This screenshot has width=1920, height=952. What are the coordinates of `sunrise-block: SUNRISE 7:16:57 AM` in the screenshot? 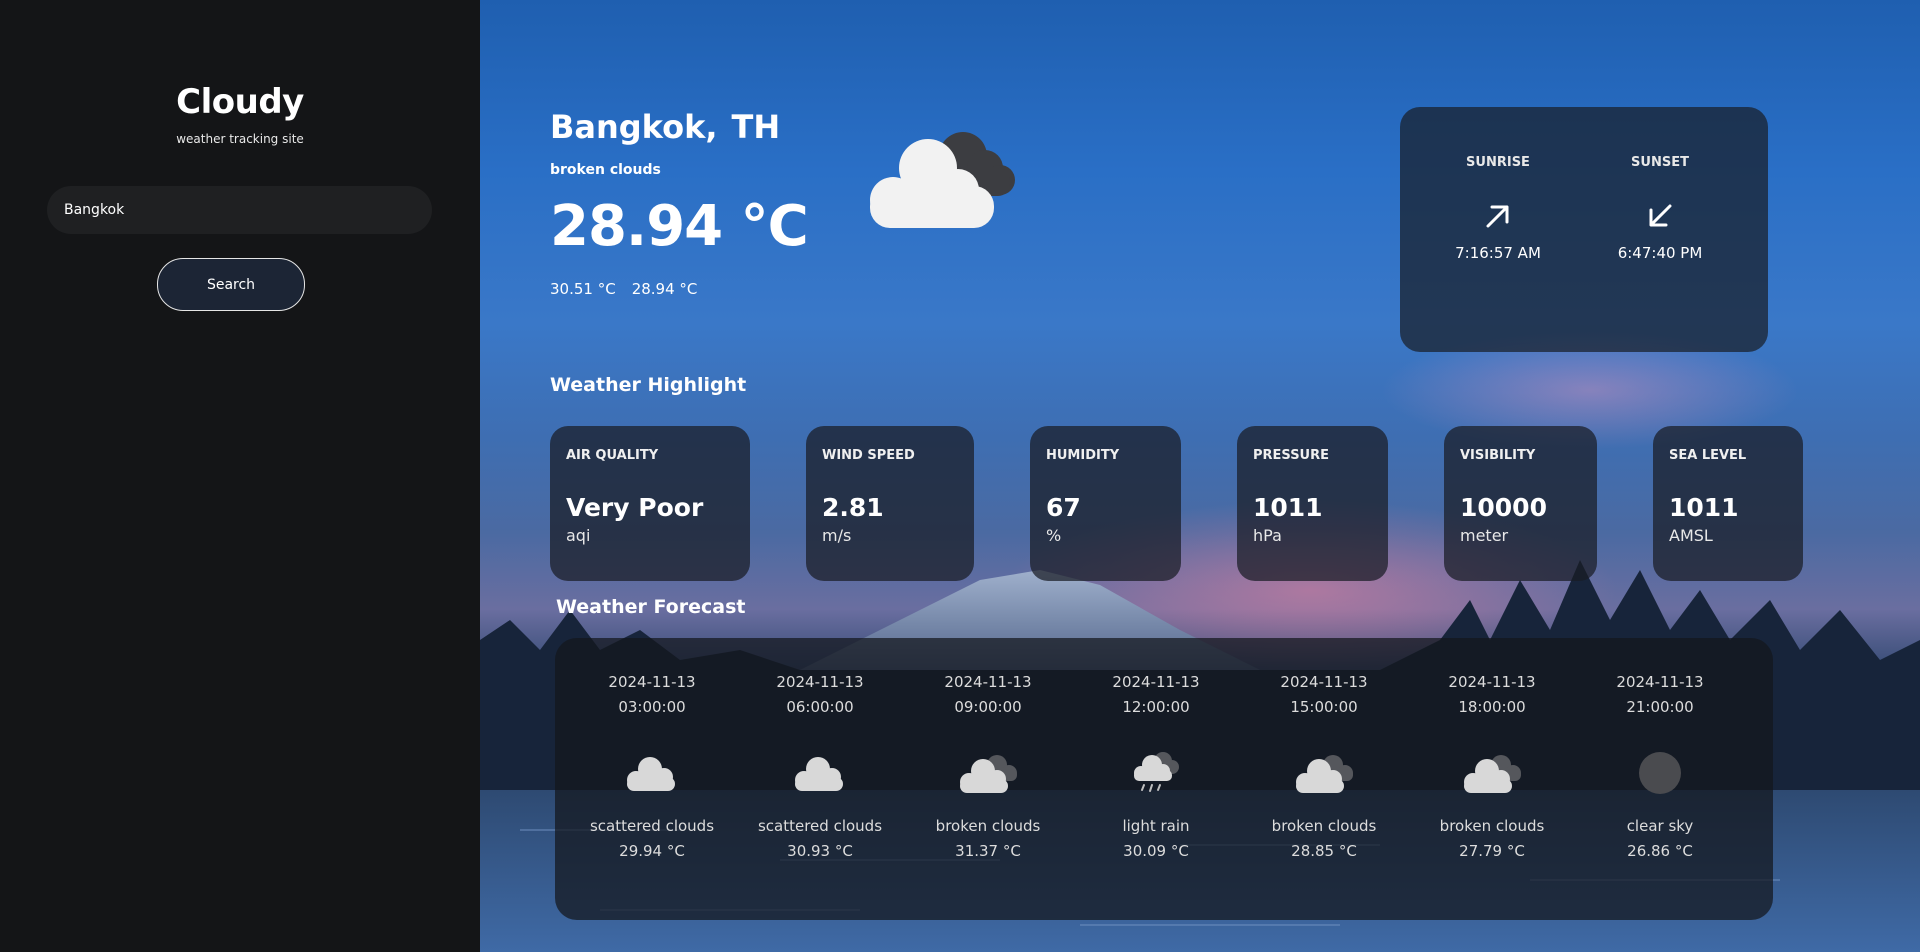 It's located at (1498, 208).